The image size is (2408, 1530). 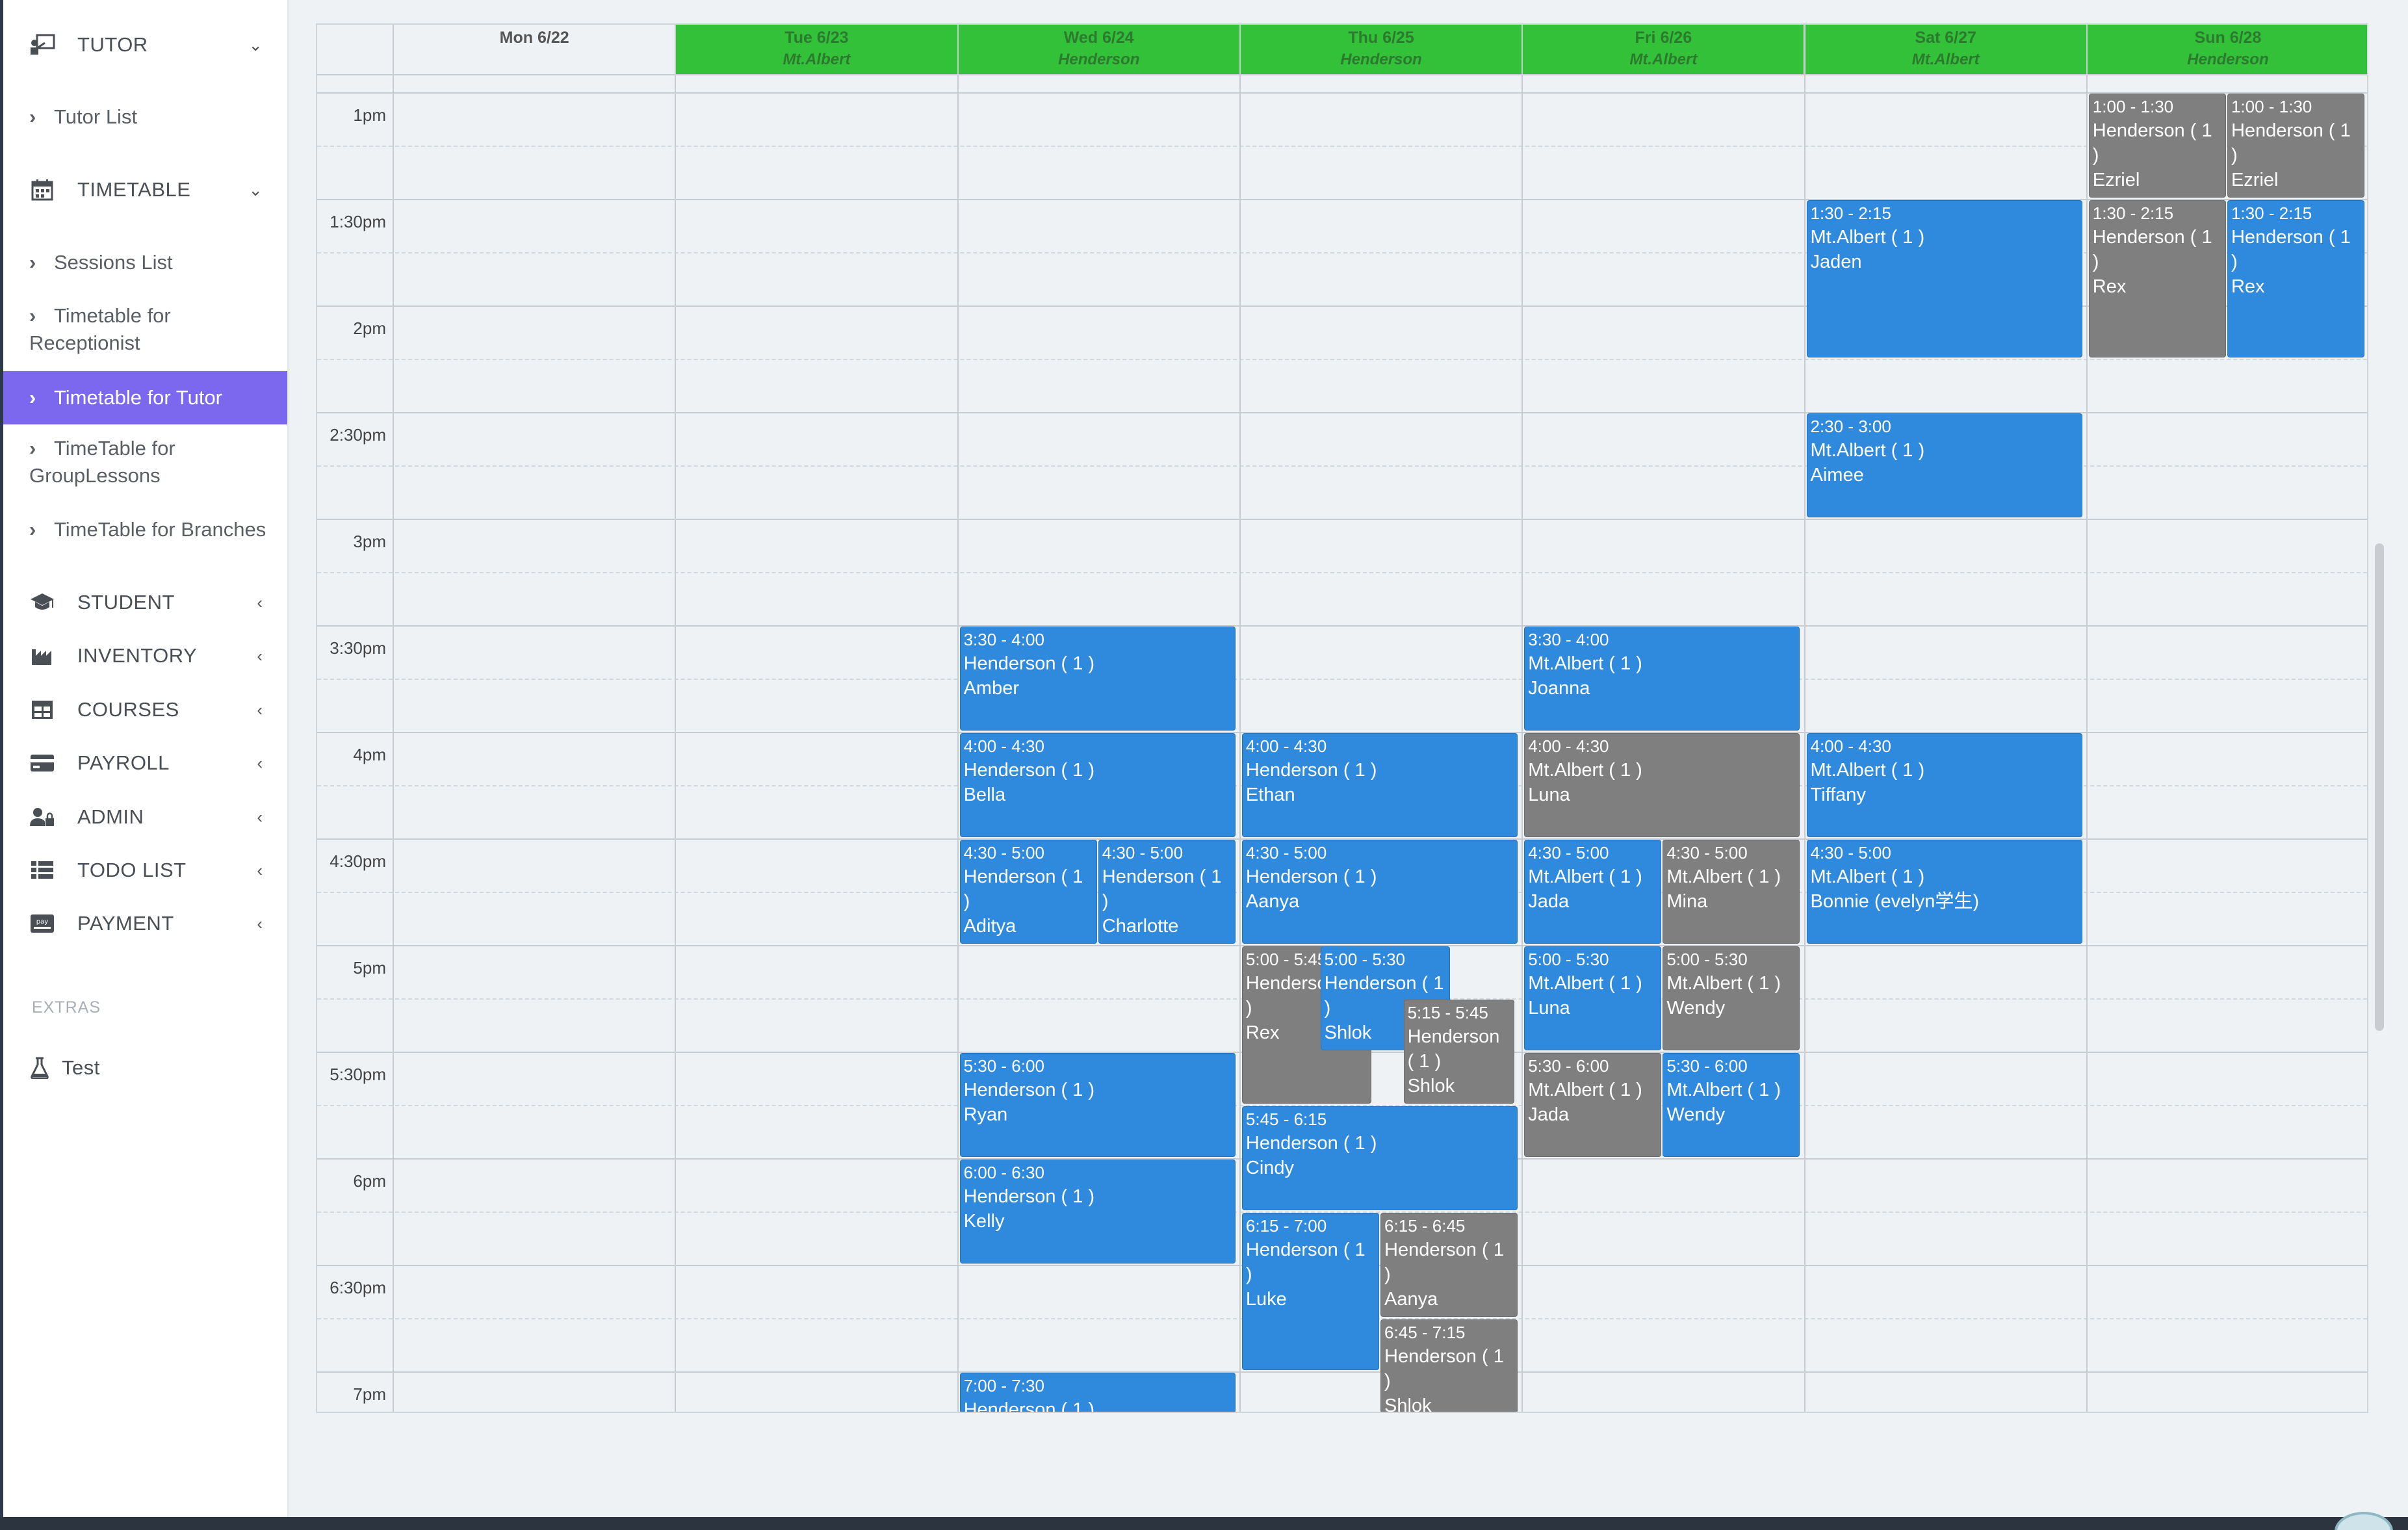 What do you see at coordinates (817, 49) in the screenshot?
I see `day-header: Tue 6/23 Mt.Albert` at bounding box center [817, 49].